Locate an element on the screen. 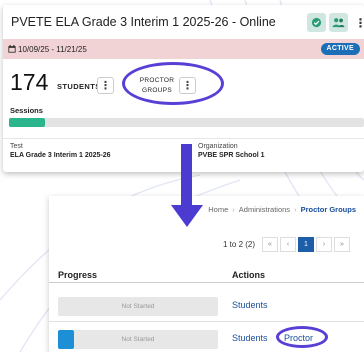  date-bar: 10/09/25 - 11/21/25 ACTIVE is located at coordinates (183, 49).